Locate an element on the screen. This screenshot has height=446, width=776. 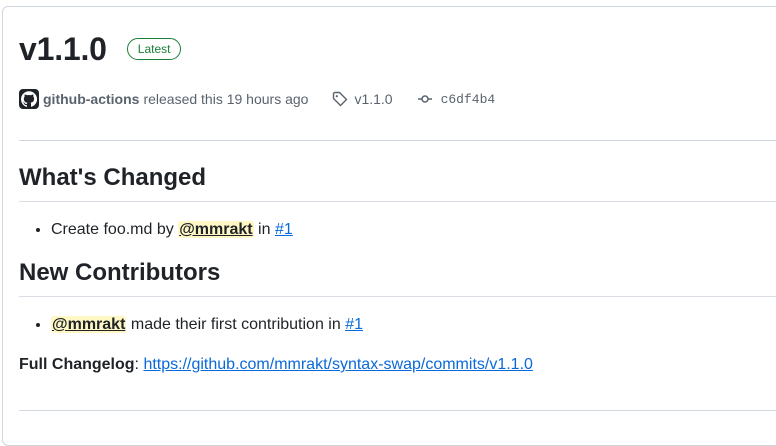
release-title-row: v1.1.0 Latest is located at coordinates (100, 49).